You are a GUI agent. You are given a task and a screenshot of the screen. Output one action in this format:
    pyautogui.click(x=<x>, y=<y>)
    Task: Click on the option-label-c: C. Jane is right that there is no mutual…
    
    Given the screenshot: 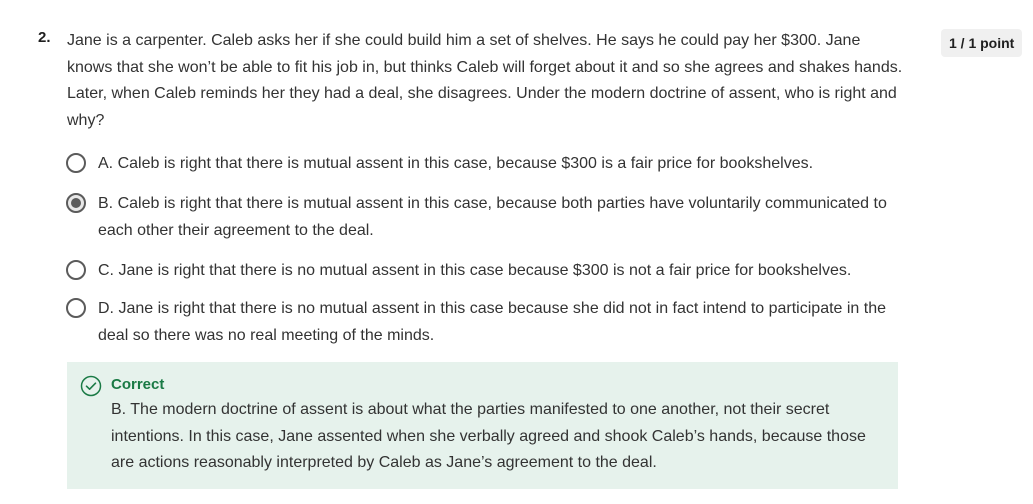 What is the action you would take?
    pyautogui.click(x=475, y=270)
    